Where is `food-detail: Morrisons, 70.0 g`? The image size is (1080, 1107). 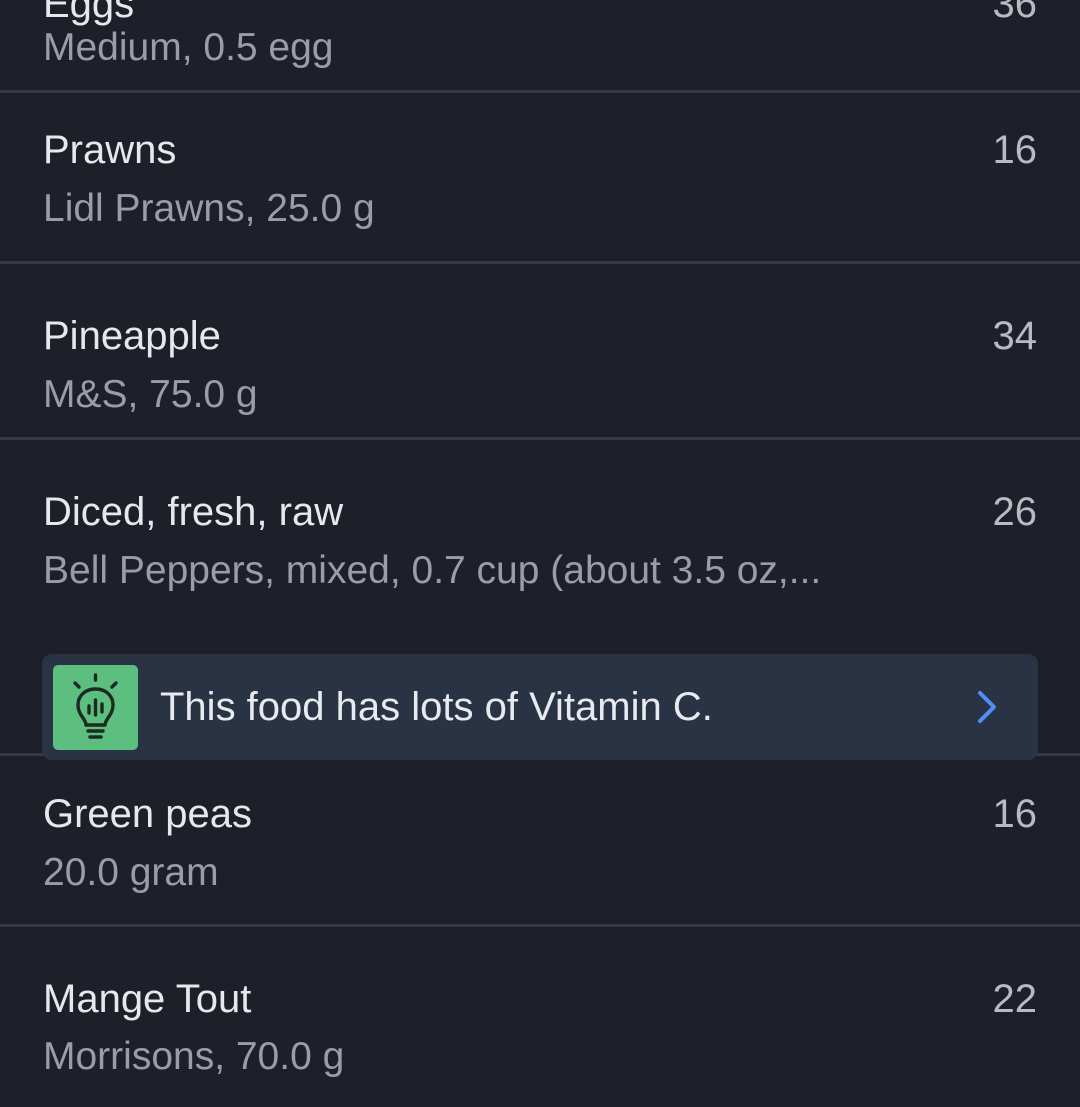
food-detail: Morrisons, 70.0 g is located at coordinates (194, 1056).